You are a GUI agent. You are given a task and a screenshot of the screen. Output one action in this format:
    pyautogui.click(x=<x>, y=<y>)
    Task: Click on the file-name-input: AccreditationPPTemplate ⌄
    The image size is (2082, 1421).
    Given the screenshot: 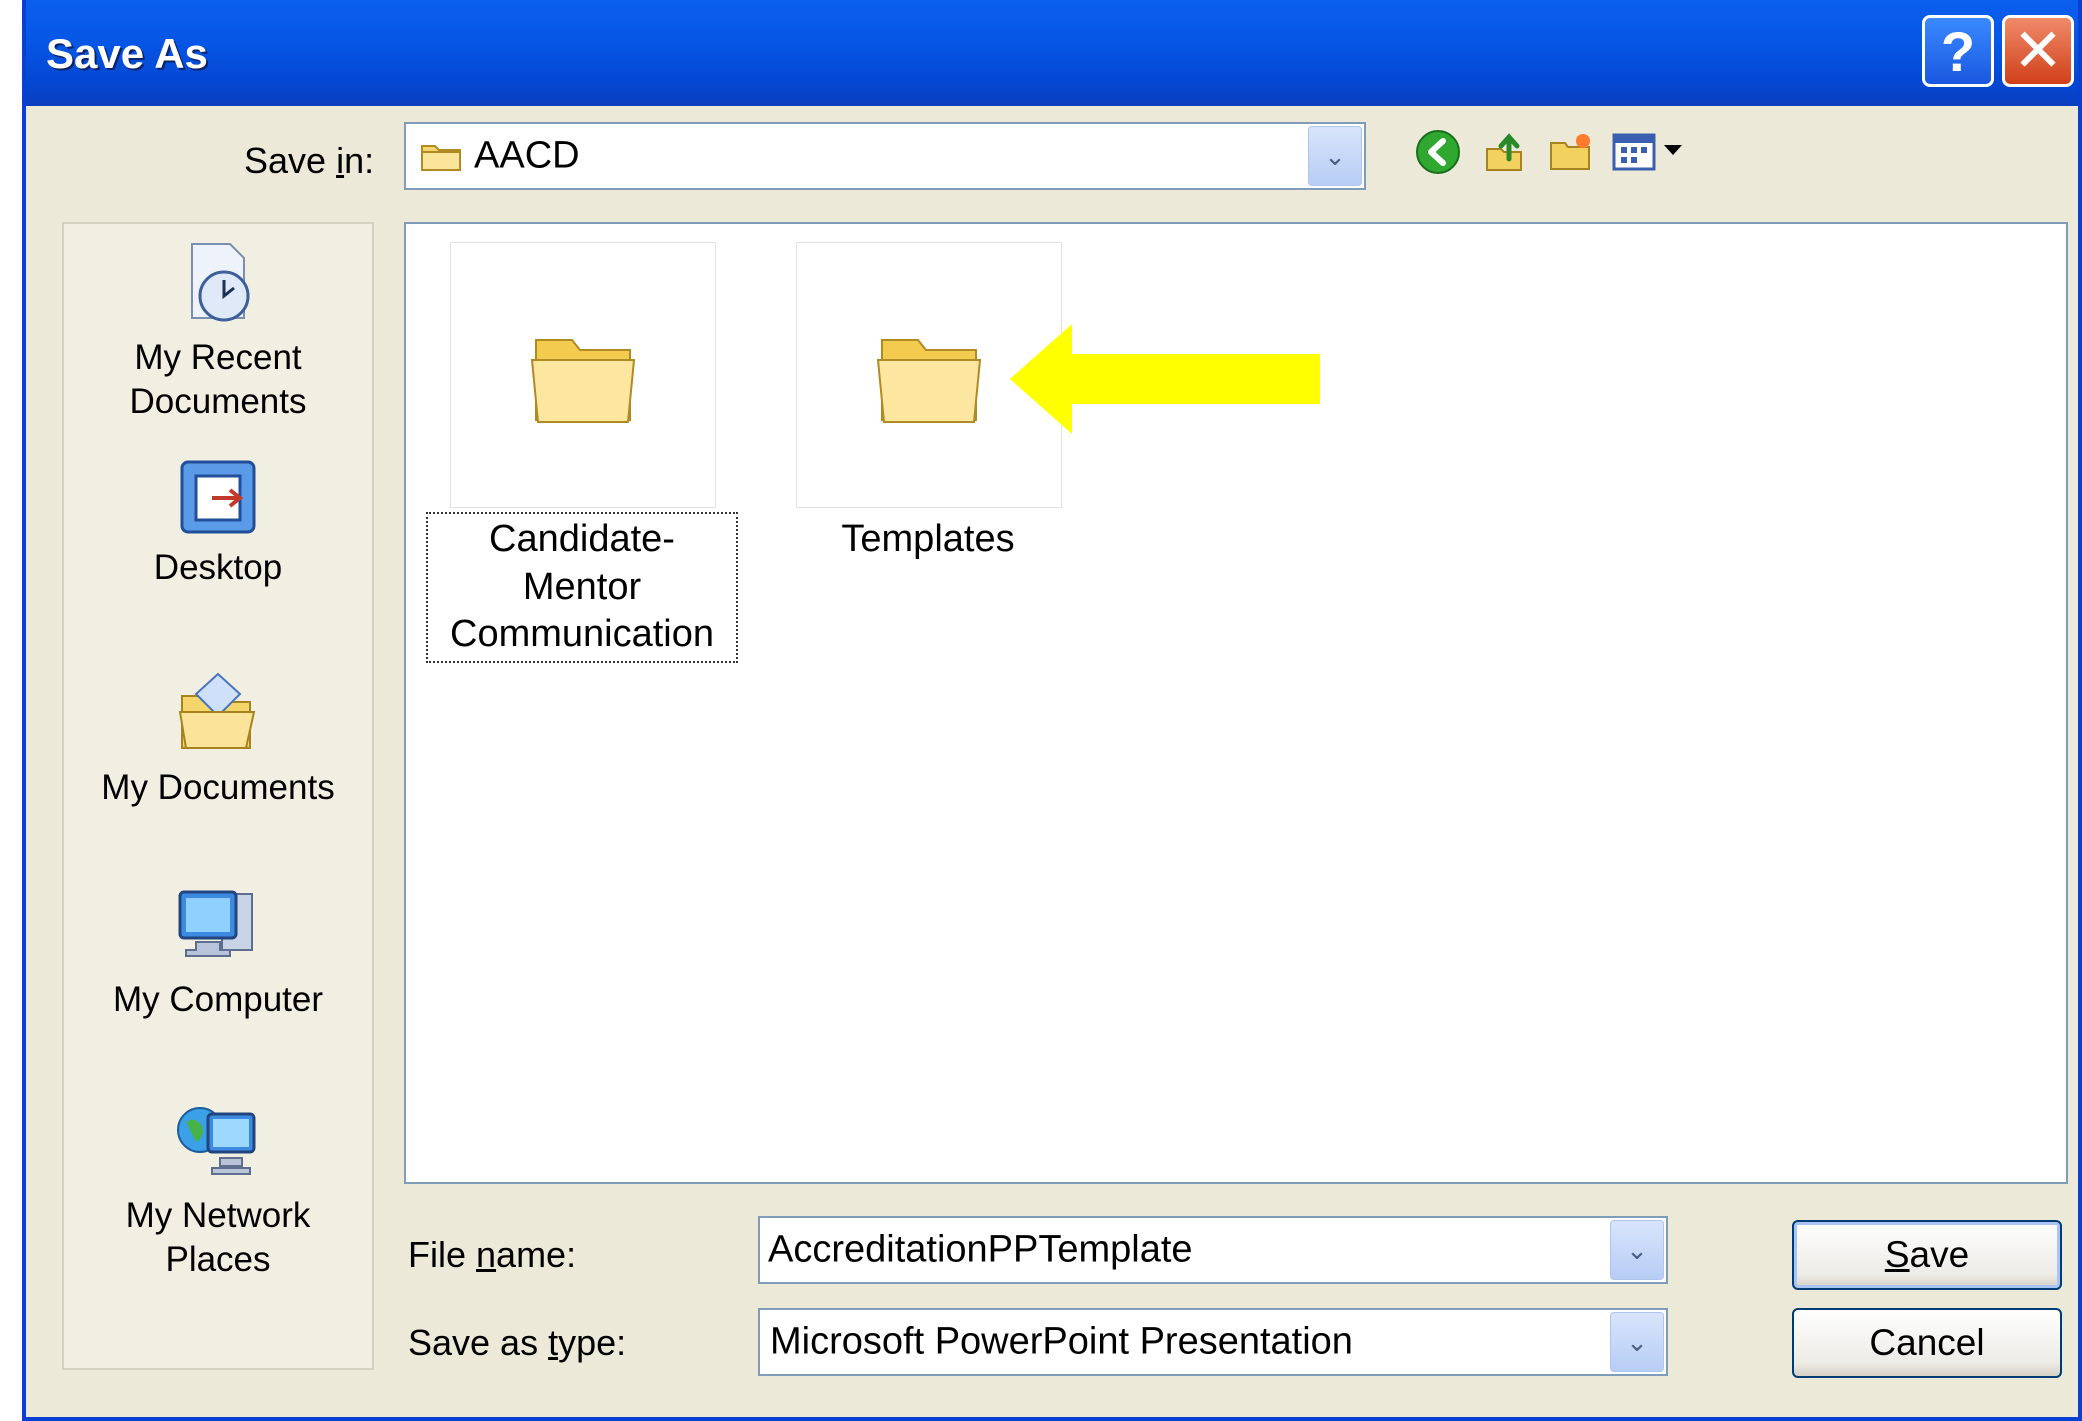 What is the action you would take?
    pyautogui.click(x=1213, y=1250)
    